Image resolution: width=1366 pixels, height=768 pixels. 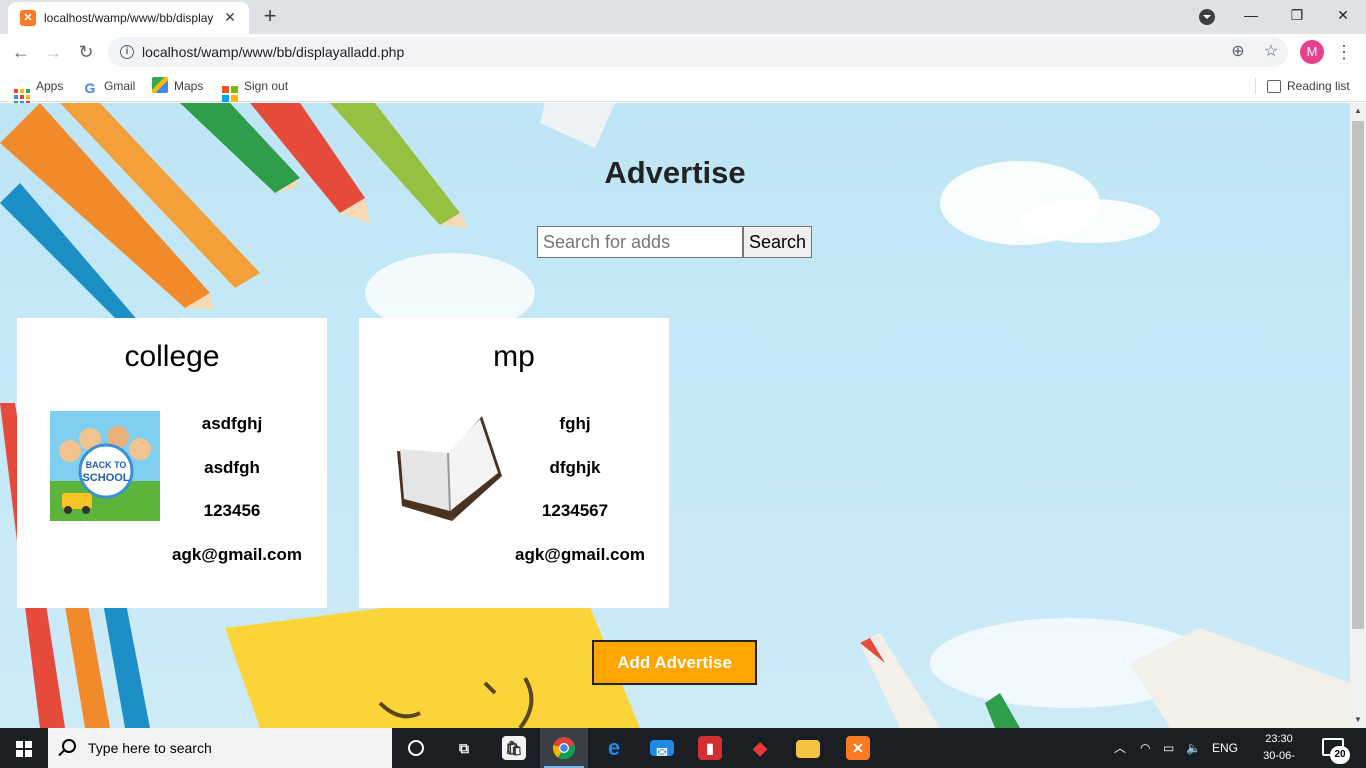 I want to click on profile-avatar: M, so click(x=1312, y=52).